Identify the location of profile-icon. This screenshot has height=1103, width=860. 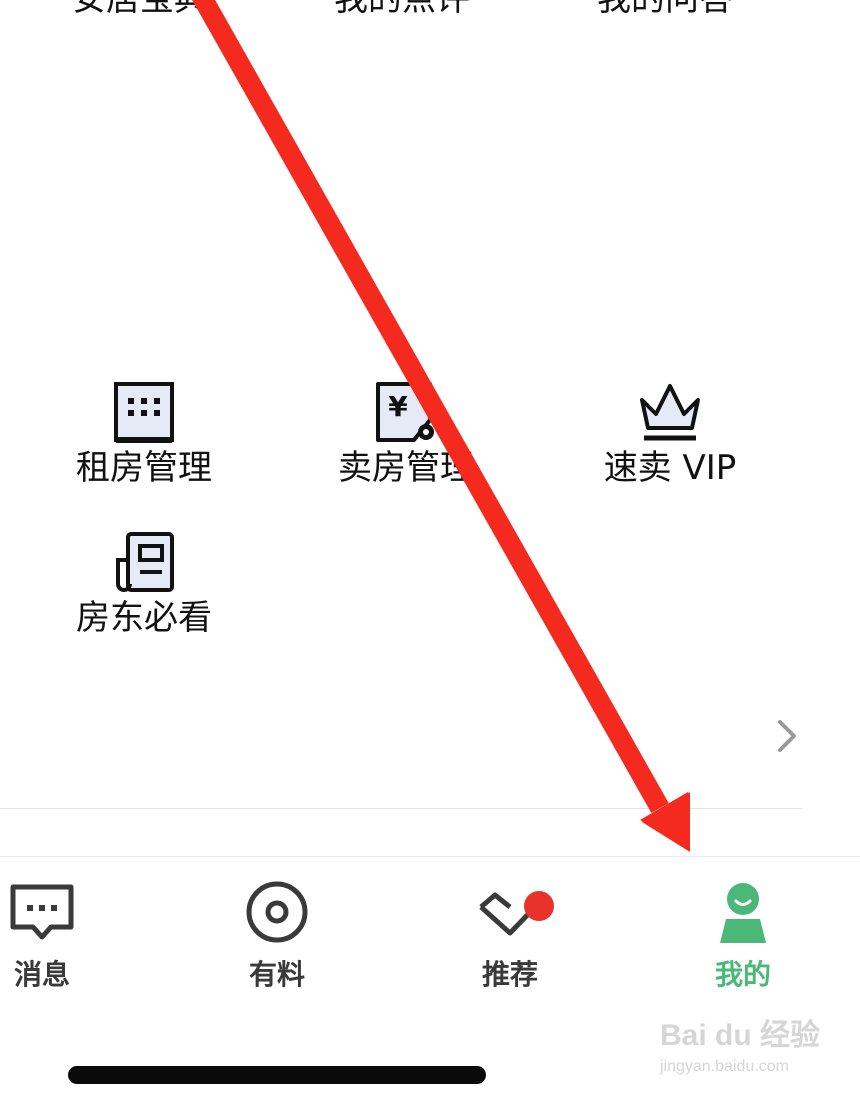
(743, 913).